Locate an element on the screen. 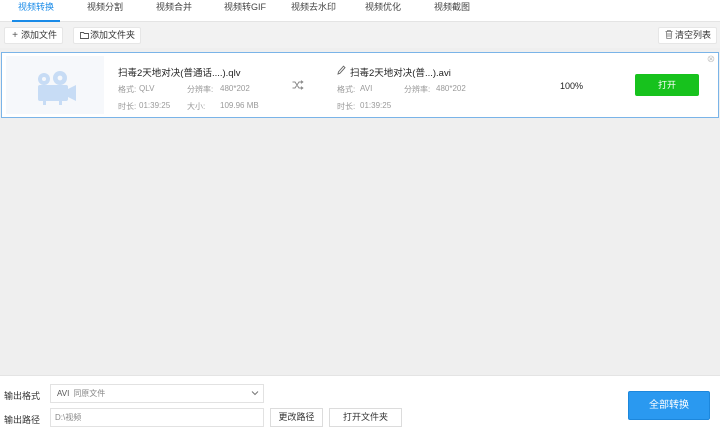 Image resolution: width=720 pixels, height=434 pixels. source-file-name: 扫毒2天地对决(普通话....).qlv is located at coordinates (179, 73).